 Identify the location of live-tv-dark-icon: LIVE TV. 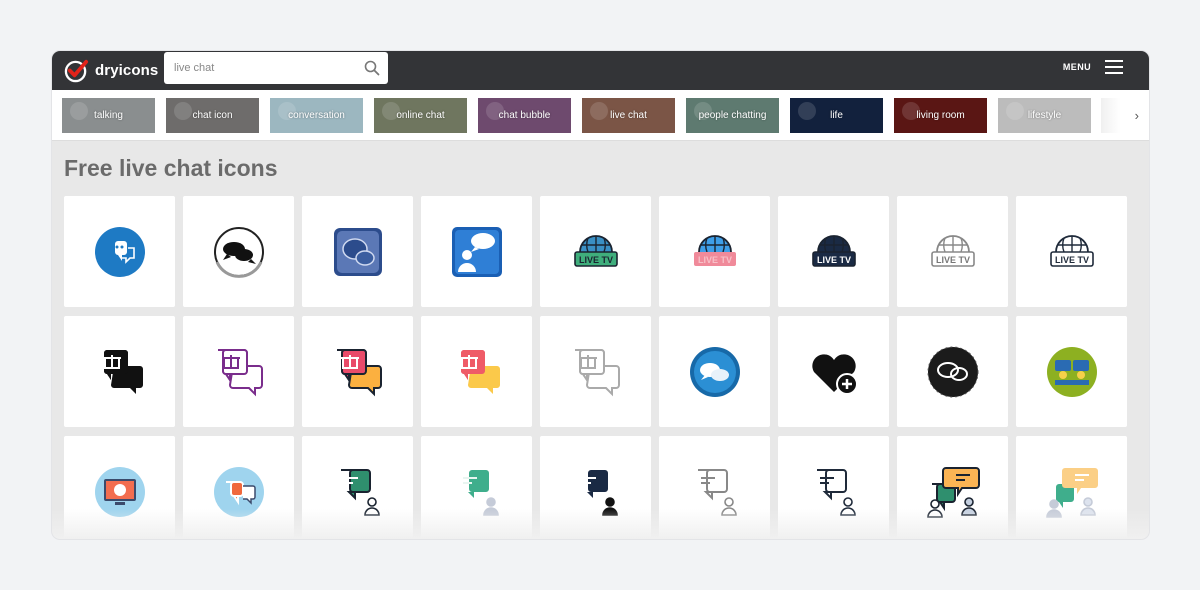
(833, 250).